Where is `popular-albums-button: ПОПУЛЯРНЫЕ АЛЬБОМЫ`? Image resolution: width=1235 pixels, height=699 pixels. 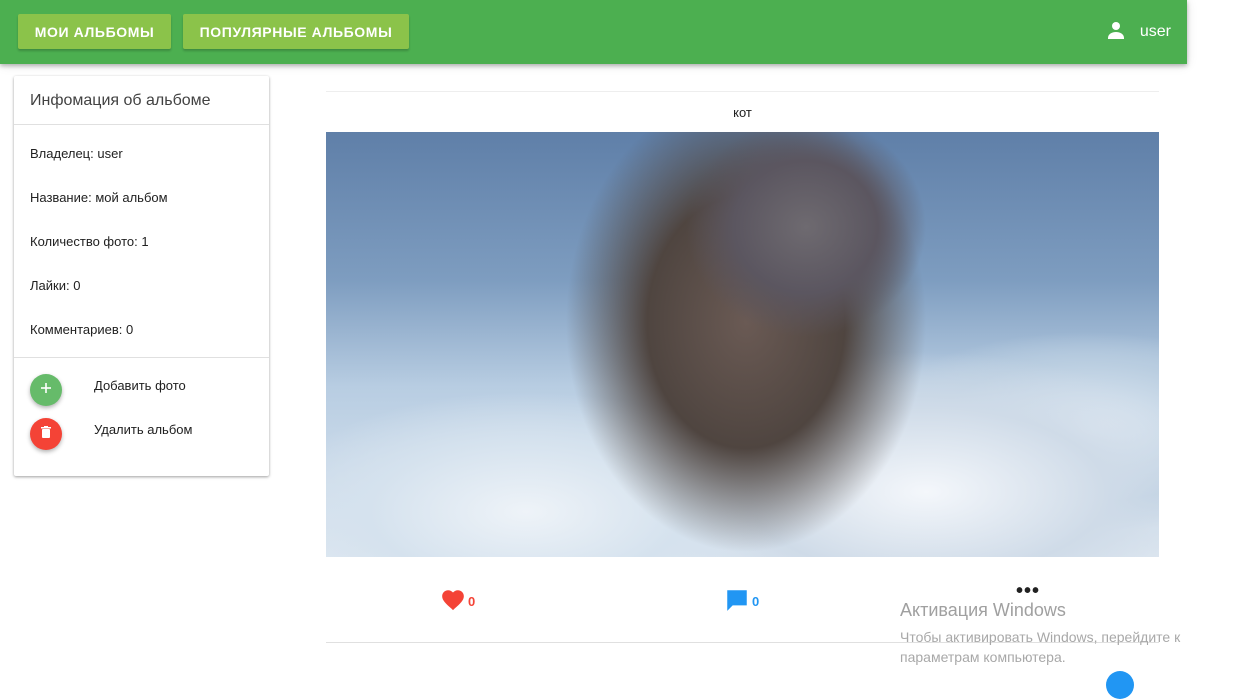
popular-albums-button: ПОПУЛЯРНЫЕ АЛЬБОМЫ is located at coordinates (296, 31).